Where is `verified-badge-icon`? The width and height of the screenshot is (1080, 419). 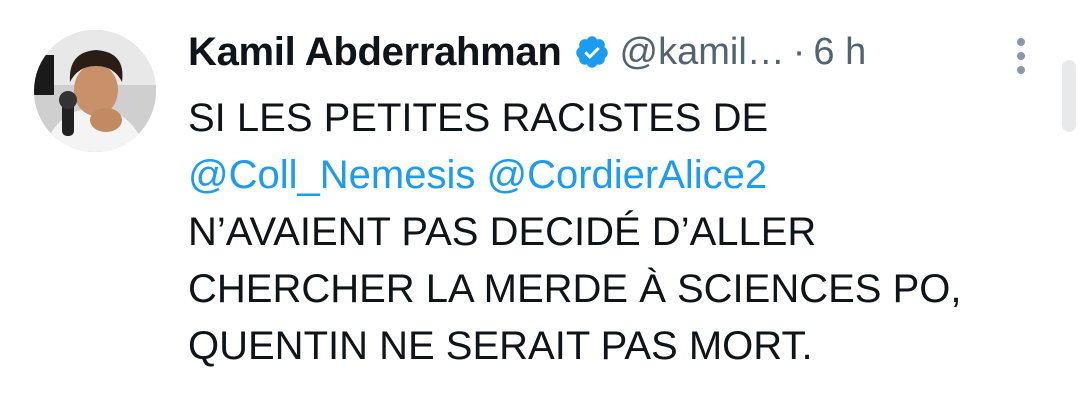
verified-badge-icon is located at coordinates (592, 52).